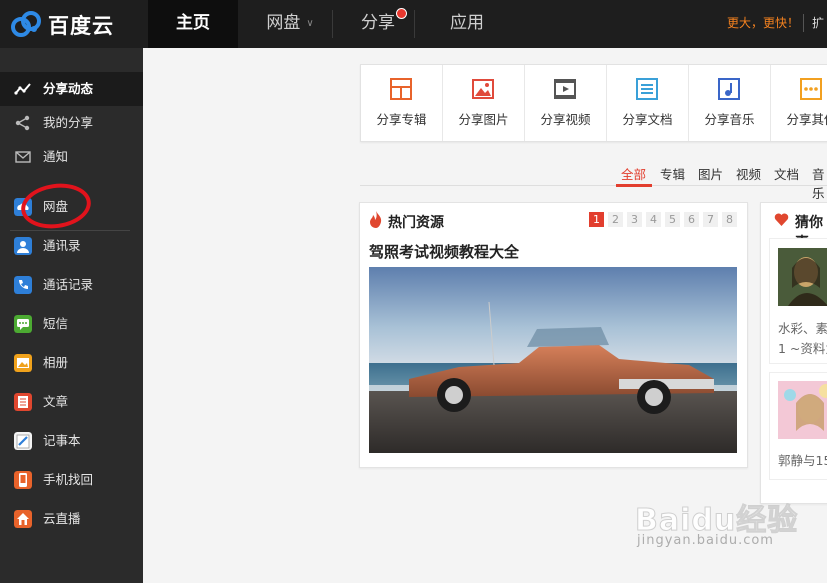 The width and height of the screenshot is (827, 583). I want to click on video-share-icon, so click(565, 89).